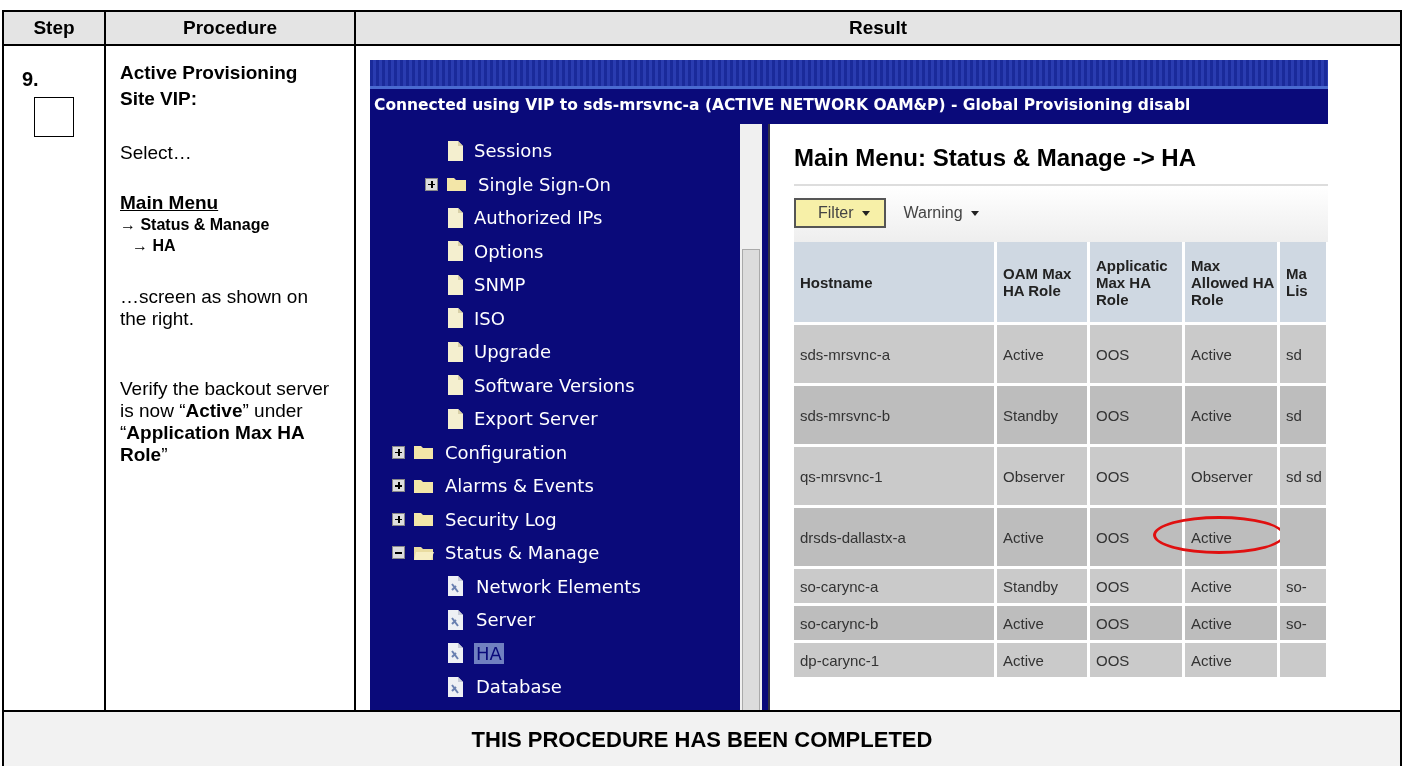 The height and width of the screenshot is (766, 1405). I want to click on tree-item: Single Sign-On, so click(544, 184).